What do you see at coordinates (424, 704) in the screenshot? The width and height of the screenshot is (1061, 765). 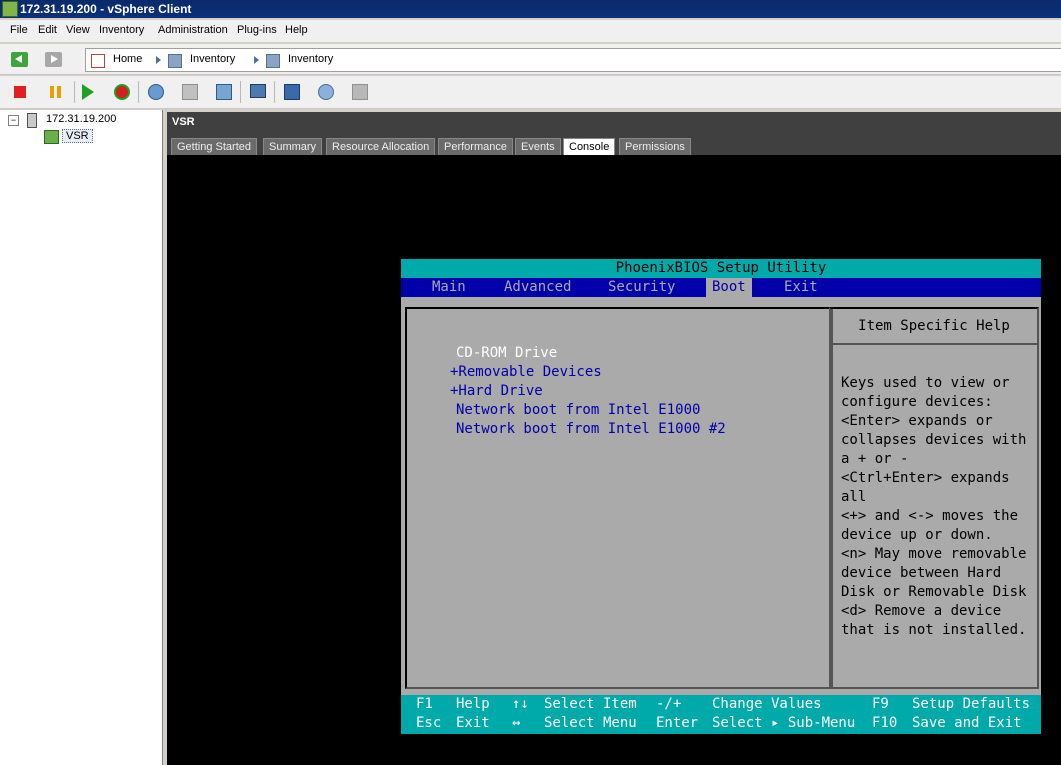 I see `key-f1: F1` at bounding box center [424, 704].